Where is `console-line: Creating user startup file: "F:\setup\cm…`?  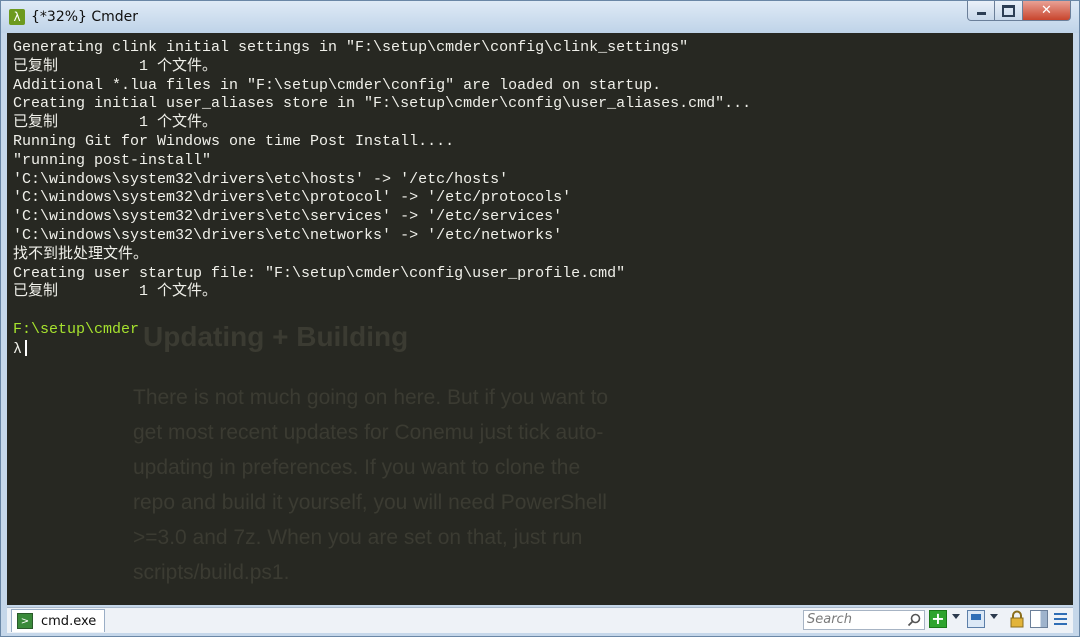 console-line: Creating user startup file: "F:\setup\cm… is located at coordinates (319, 273).